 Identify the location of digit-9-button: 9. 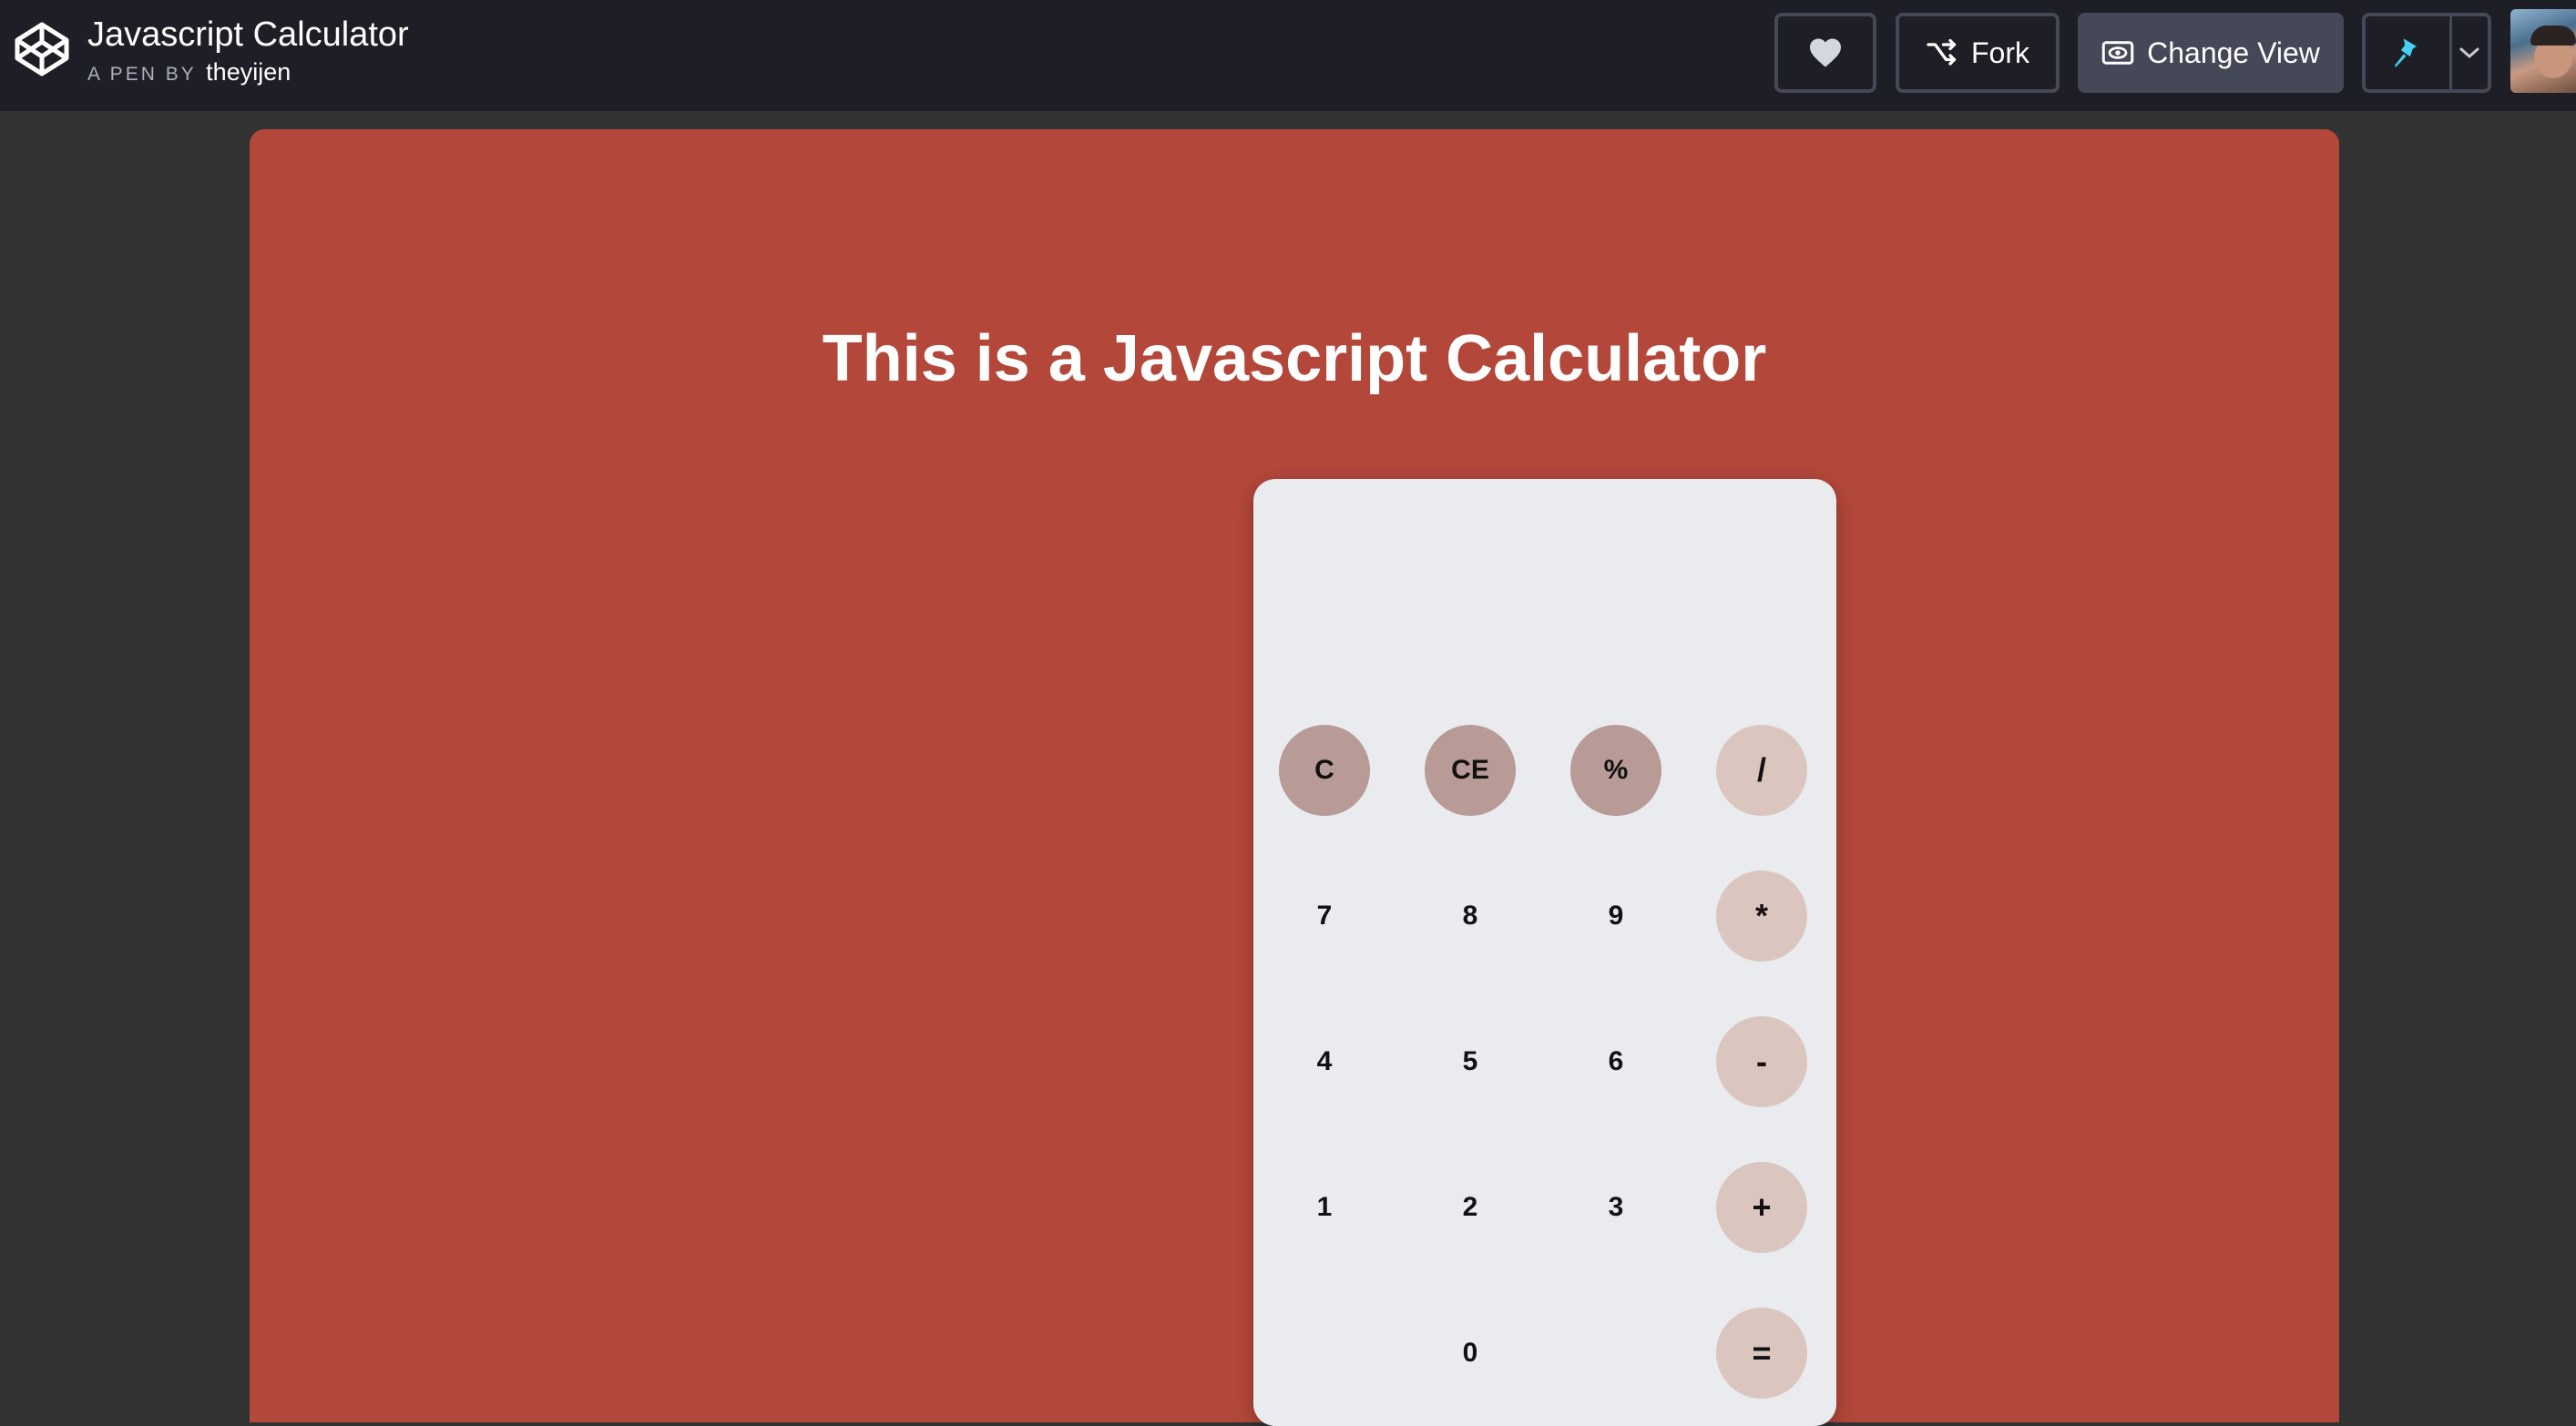
(1615, 916).